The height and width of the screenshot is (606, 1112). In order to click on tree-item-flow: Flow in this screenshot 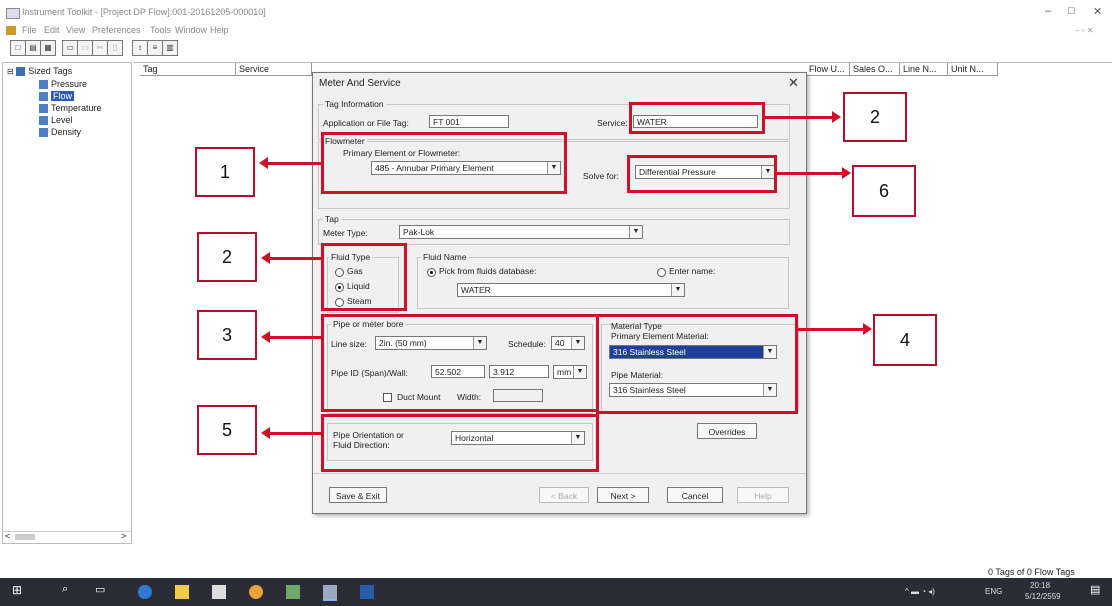, I will do `click(57, 96)`.